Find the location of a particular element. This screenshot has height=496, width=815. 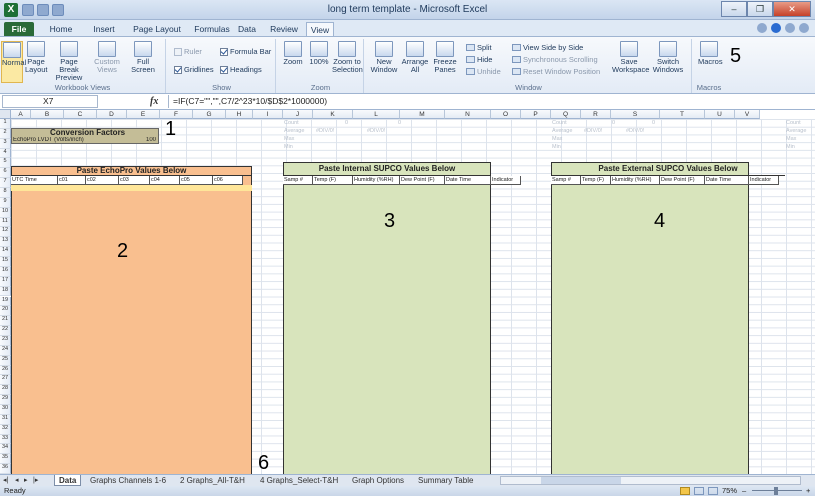

row-header: 34 is located at coordinates (5, 449).